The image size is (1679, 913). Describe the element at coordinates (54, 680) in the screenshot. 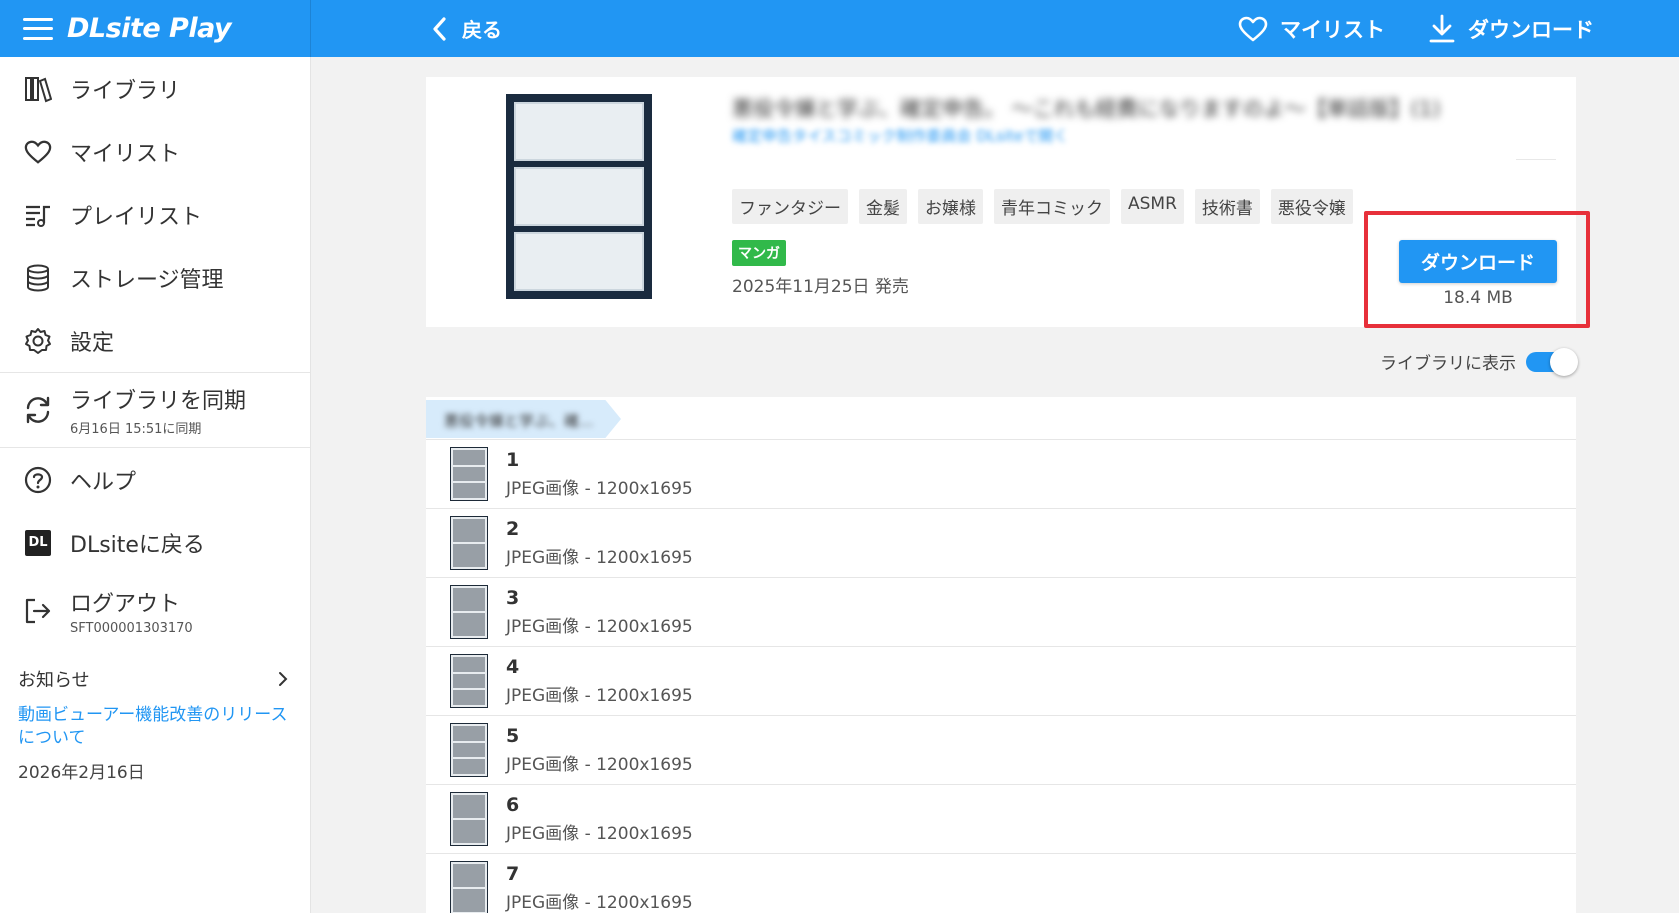

I see `news-heading: お知らせ` at that location.